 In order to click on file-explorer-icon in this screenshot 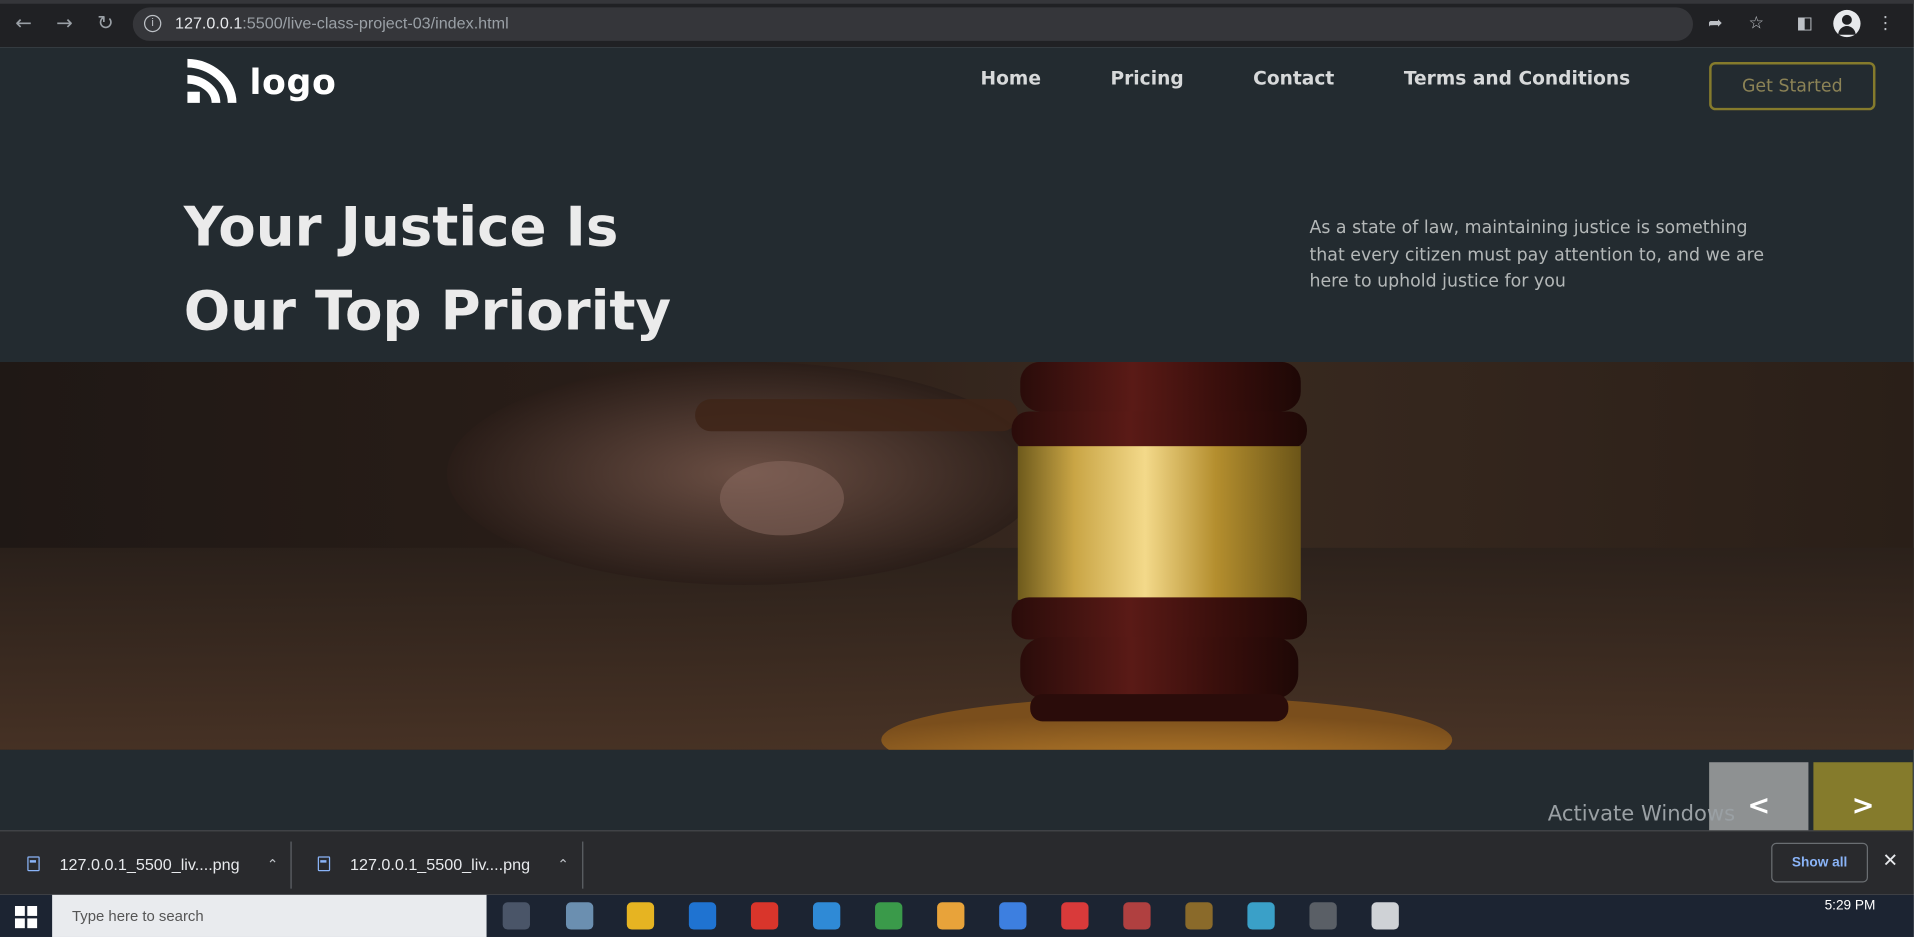, I will do `click(640, 916)`.